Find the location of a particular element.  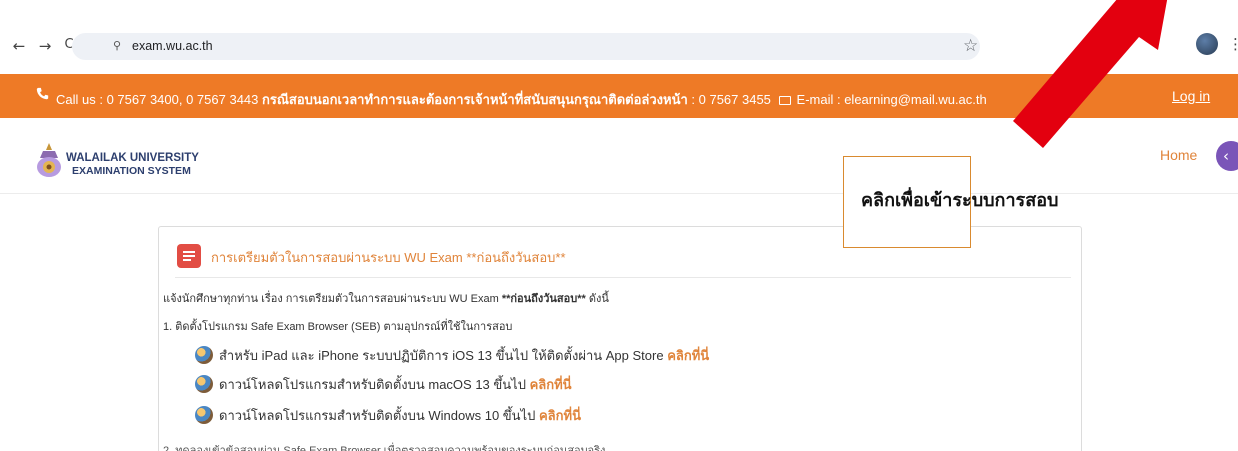

callout-text: คลิกเพื่อเข้าระบบการสอบ is located at coordinates (960, 200).